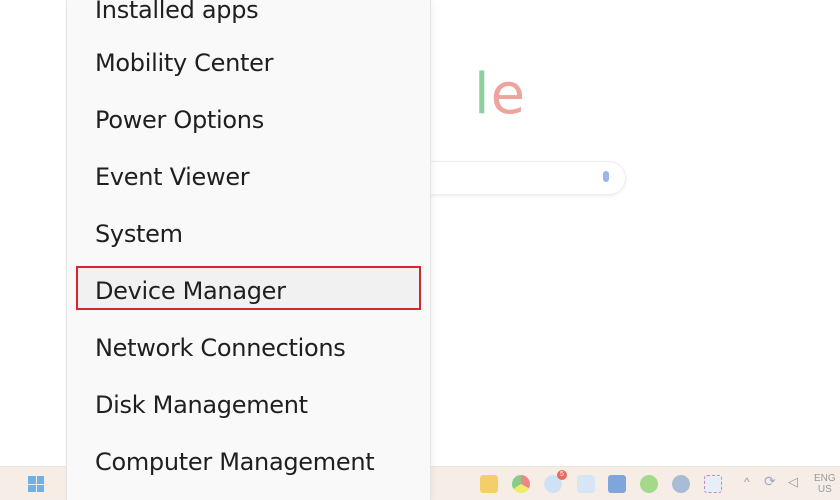  What do you see at coordinates (586, 484) in the screenshot?
I see `monitor-icon` at bounding box center [586, 484].